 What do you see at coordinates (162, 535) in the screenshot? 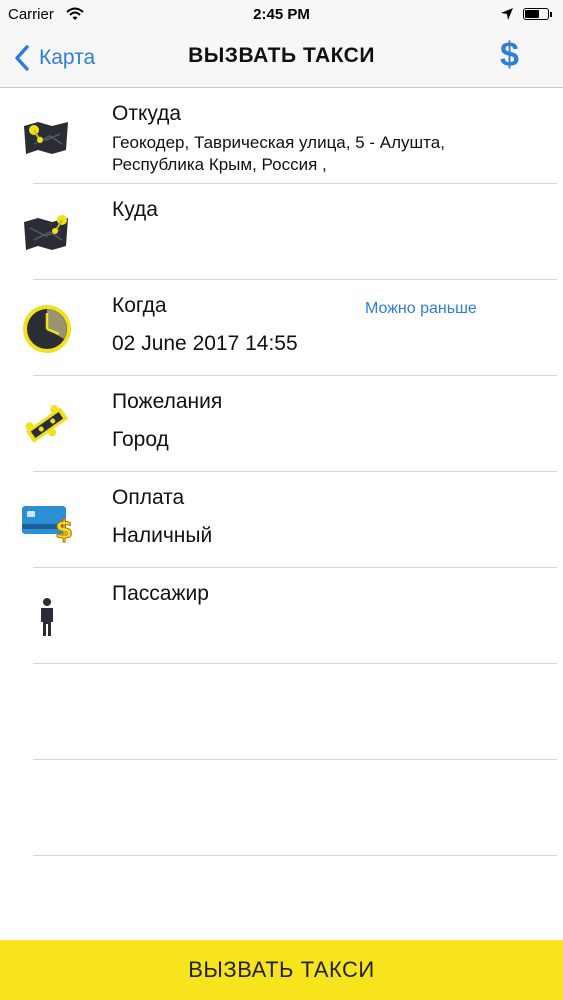
I see `payment-value: Наличный` at bounding box center [162, 535].